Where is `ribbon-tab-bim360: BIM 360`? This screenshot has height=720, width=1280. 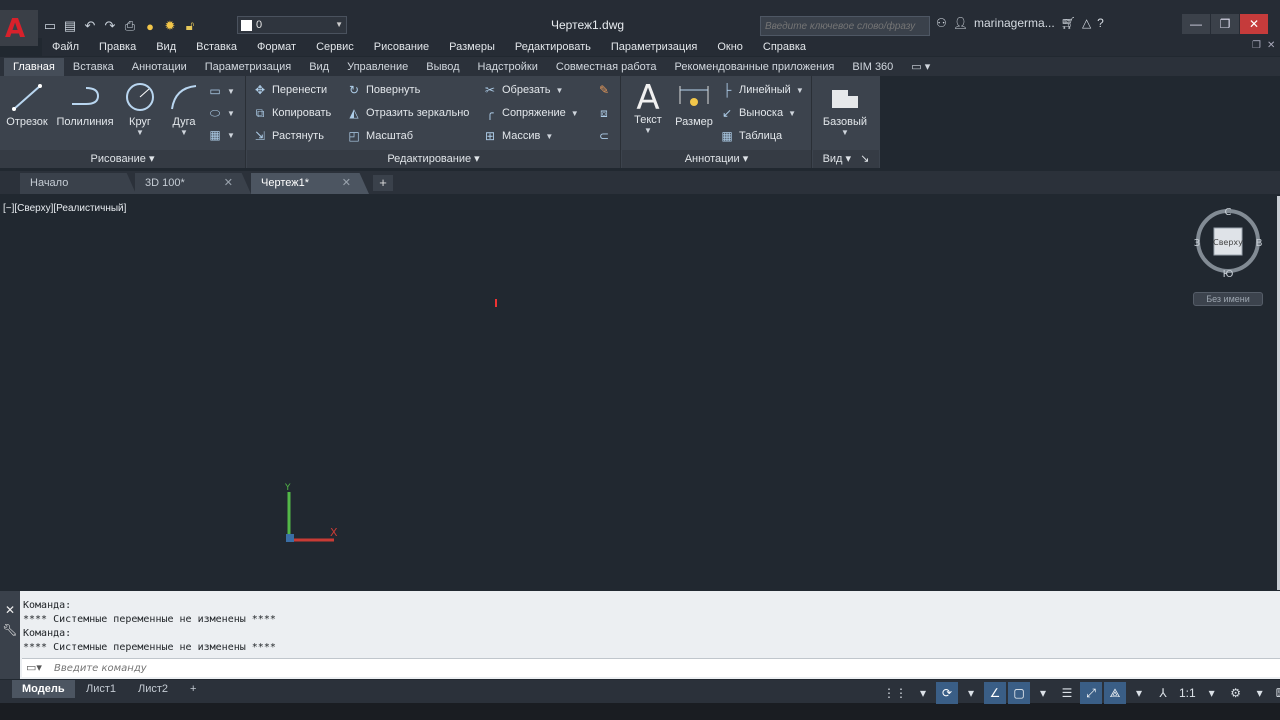
ribbon-tab-bim360: BIM 360 is located at coordinates (872, 67).